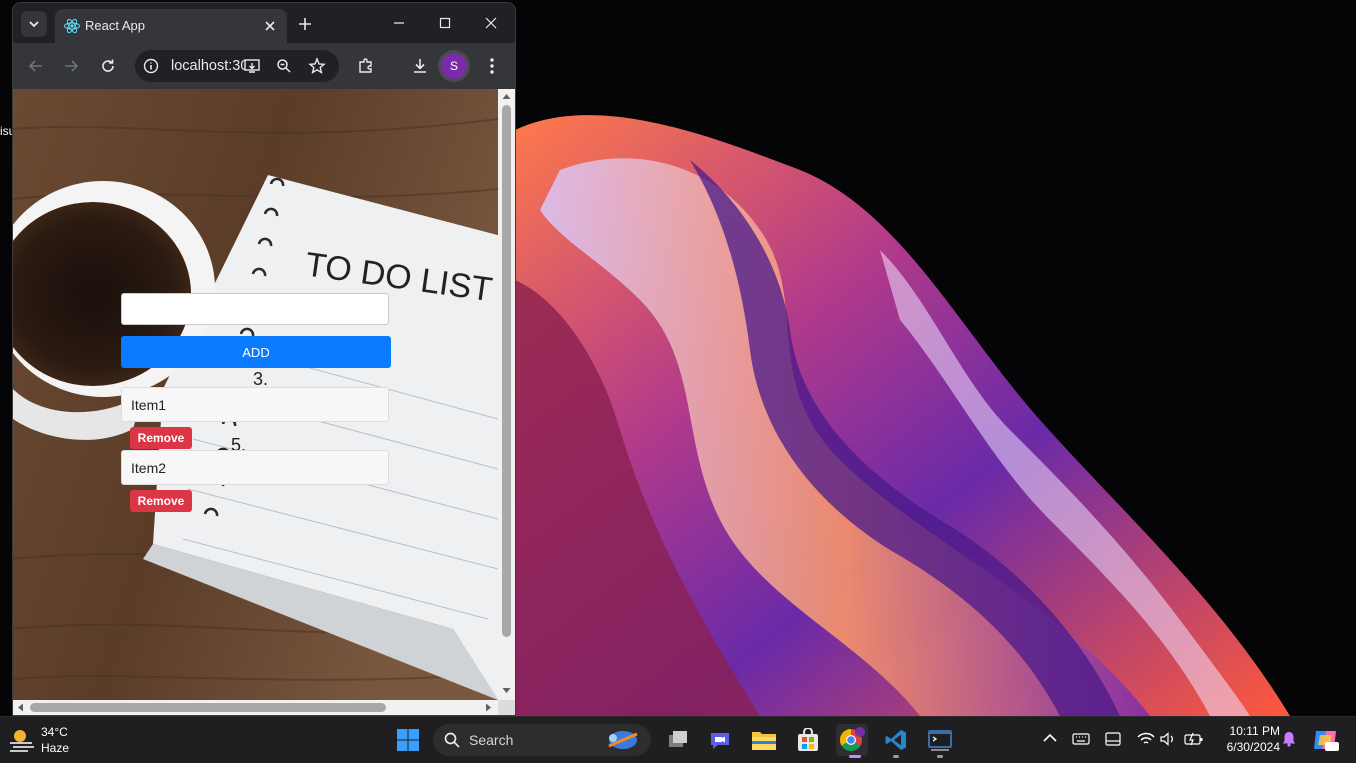  What do you see at coordinates (284, 66) in the screenshot?
I see `zoom-icon` at bounding box center [284, 66].